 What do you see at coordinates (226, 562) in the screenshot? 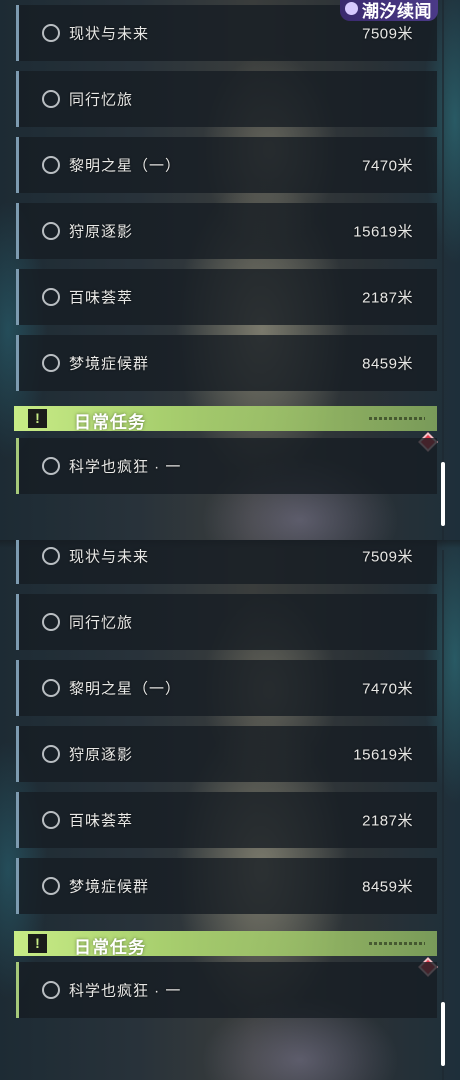
I see `quest-item-xianzhuang: 现状与未来 7509米` at bounding box center [226, 562].